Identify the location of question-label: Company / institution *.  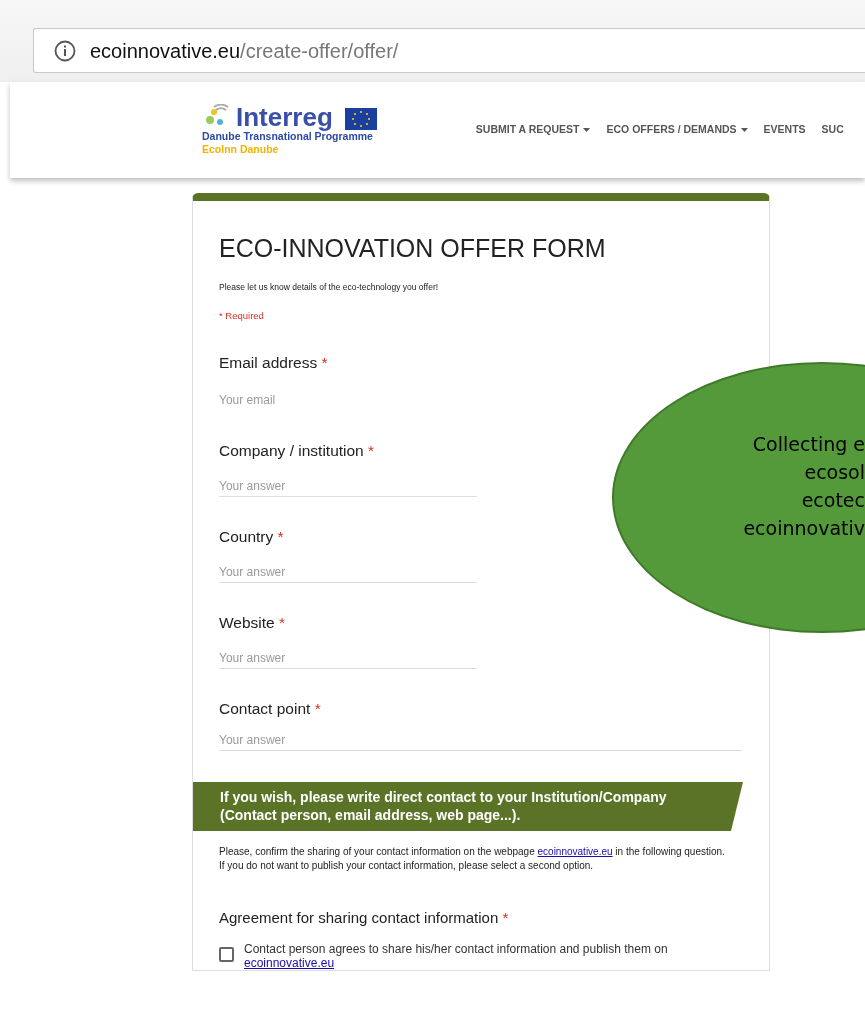
(297, 451).